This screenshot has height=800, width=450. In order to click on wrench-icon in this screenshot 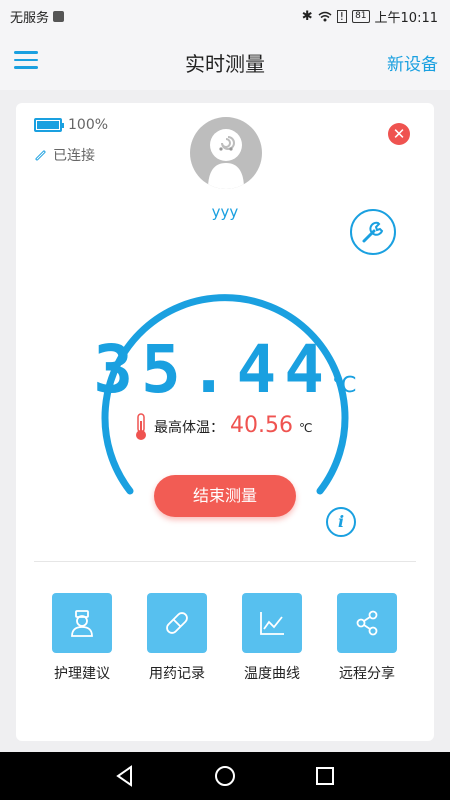, I will do `click(373, 232)`.